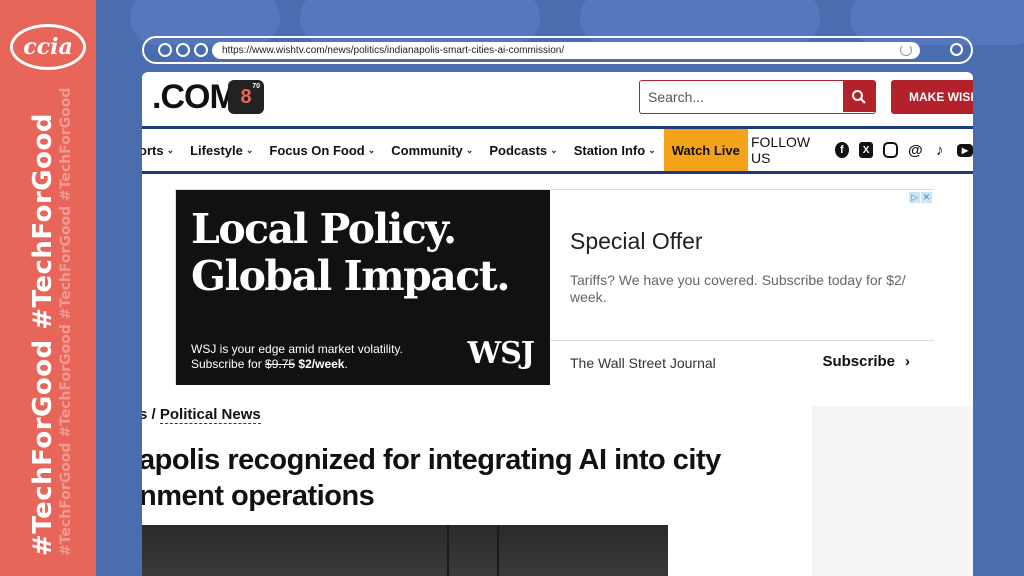  I want to click on search-box, so click(757, 97).